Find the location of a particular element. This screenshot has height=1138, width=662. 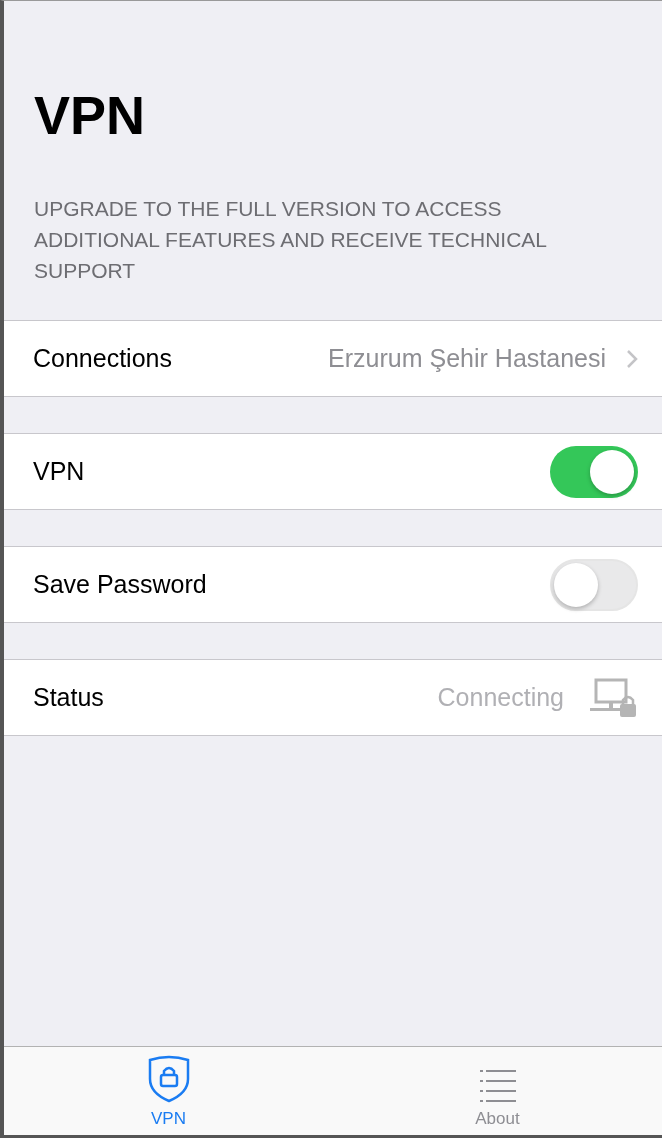

shield-lock-icon is located at coordinates (168, 1079).